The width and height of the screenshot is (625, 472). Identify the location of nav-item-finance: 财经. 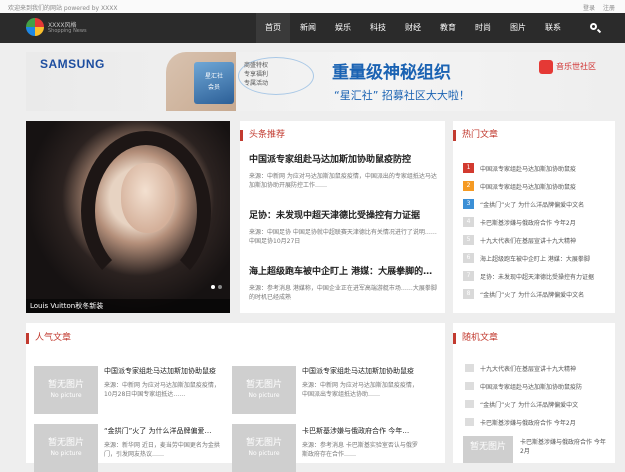
(413, 28).